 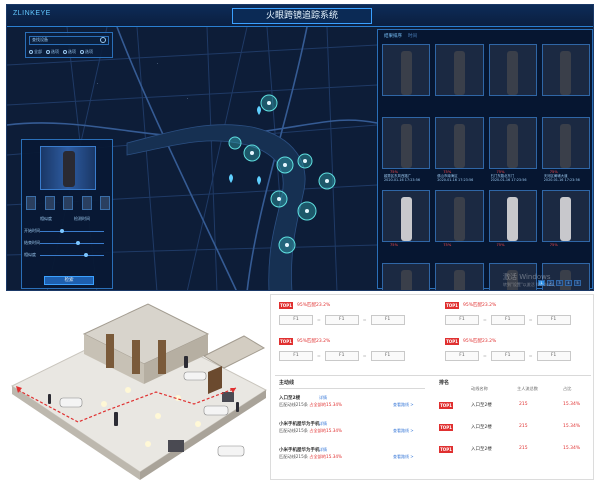 I want to click on rank-col-name: 动线名称, so click(x=479, y=388).